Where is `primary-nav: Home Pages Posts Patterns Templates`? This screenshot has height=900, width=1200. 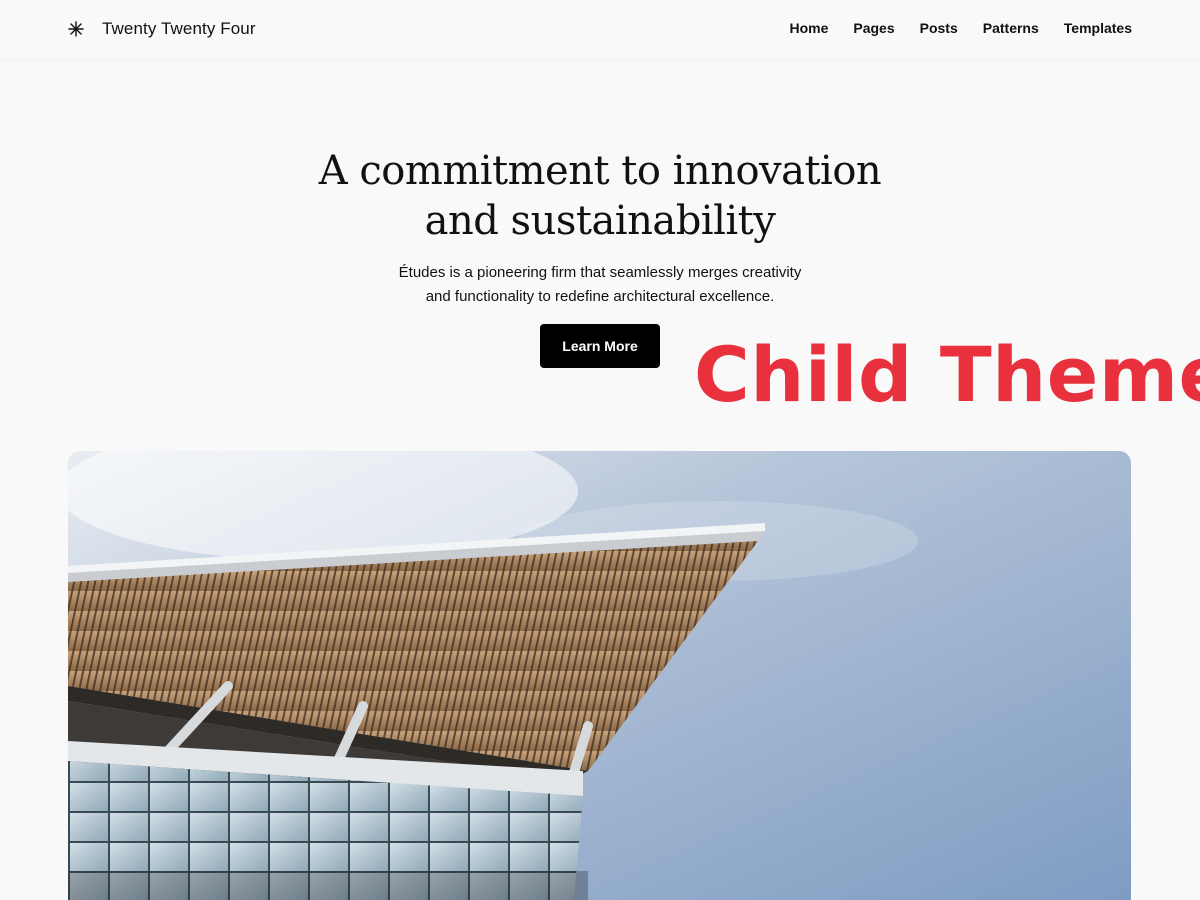 primary-nav: Home Pages Posts Patterns Templates is located at coordinates (960, 28).